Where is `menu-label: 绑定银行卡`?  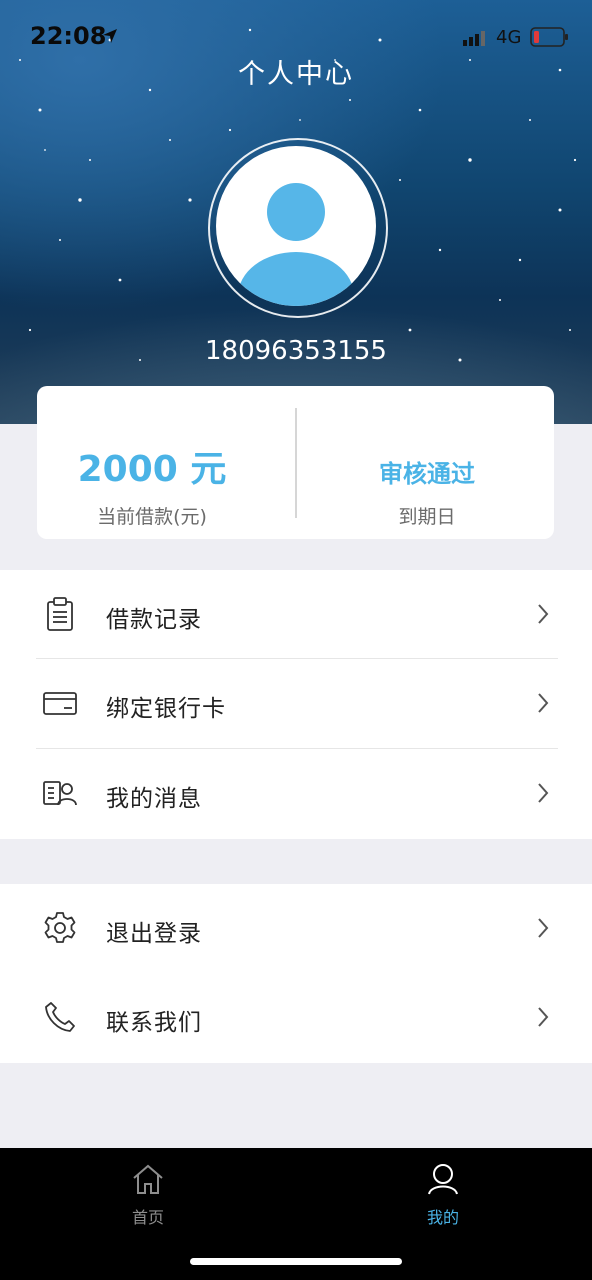 menu-label: 绑定银行卡 is located at coordinates (166, 709).